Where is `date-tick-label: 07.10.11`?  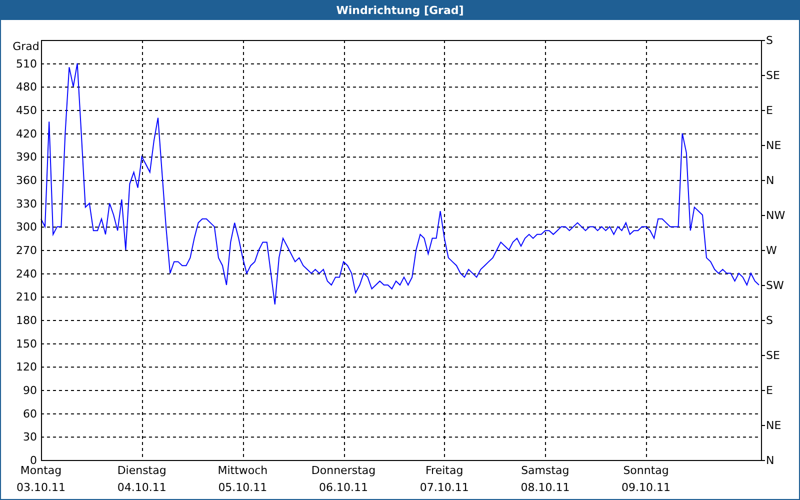
date-tick-label: 07.10.11 is located at coordinates (444, 487).